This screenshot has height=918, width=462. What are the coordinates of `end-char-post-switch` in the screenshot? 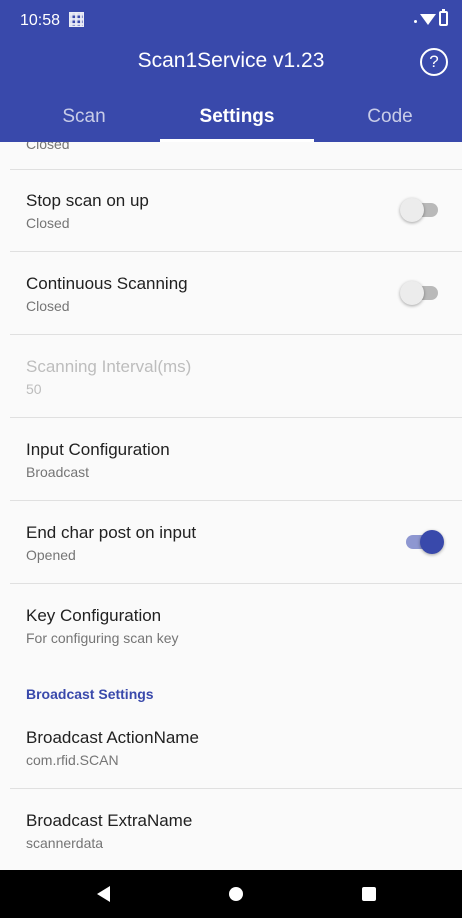 It's located at (422, 542).